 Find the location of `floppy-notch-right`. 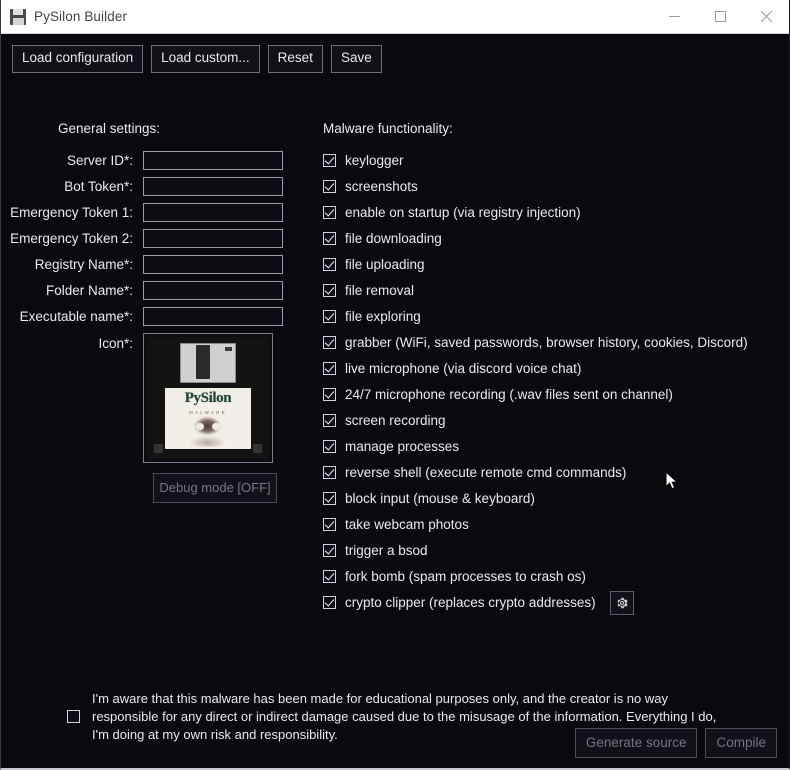

floppy-notch-right is located at coordinates (257, 448).